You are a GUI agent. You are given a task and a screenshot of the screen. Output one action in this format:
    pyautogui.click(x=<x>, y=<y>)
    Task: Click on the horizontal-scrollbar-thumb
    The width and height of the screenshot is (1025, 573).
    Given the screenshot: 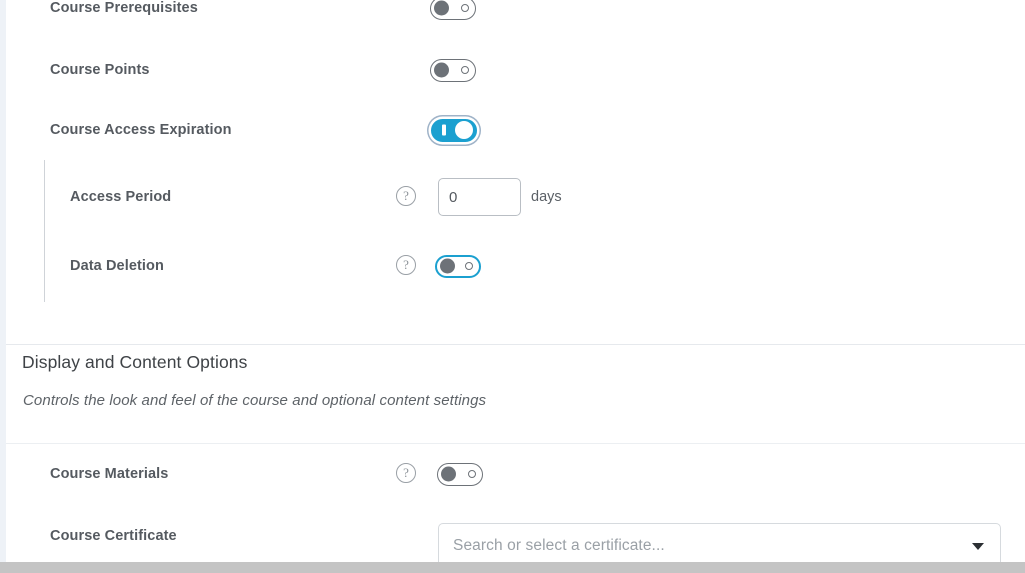 What is the action you would take?
    pyautogui.click(x=512, y=567)
    